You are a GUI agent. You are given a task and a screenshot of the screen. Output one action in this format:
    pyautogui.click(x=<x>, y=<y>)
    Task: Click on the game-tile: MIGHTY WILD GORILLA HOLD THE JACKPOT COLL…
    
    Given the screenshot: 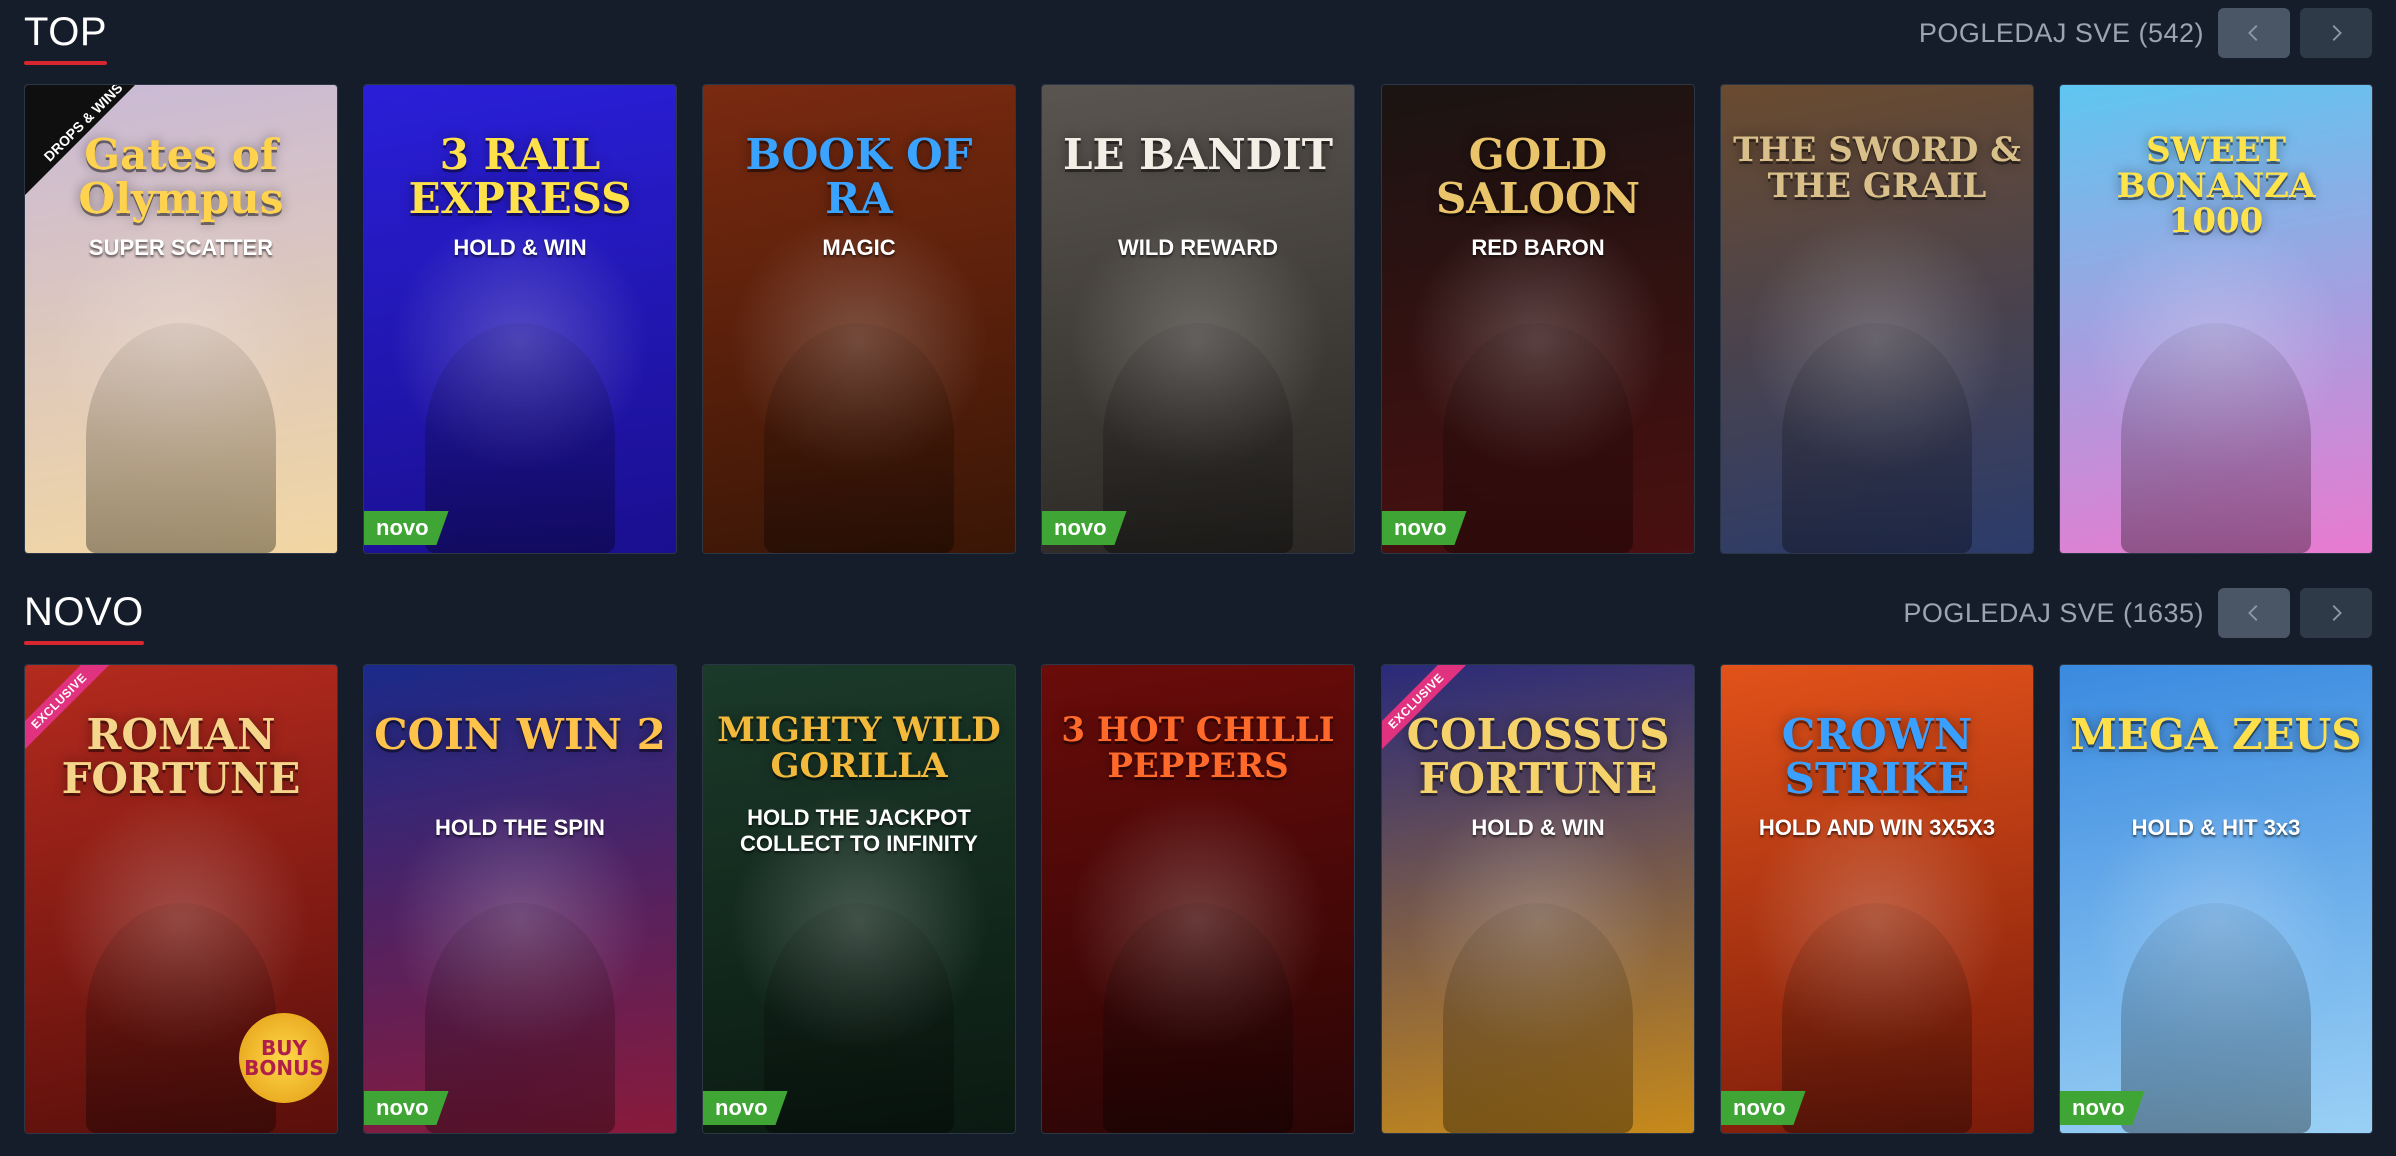 What is the action you would take?
    pyautogui.click(x=859, y=899)
    